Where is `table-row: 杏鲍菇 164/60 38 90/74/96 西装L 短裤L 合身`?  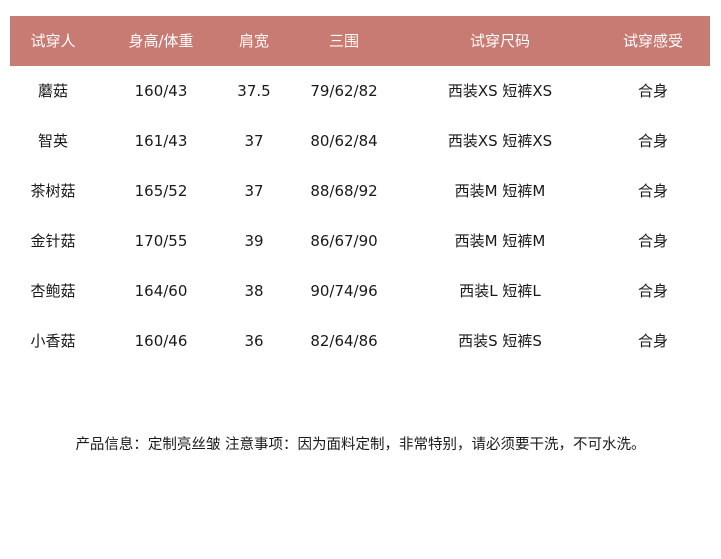 table-row: 杏鲍菇 164/60 38 90/74/96 西装L 短裤L 合身 is located at coordinates (360, 291).